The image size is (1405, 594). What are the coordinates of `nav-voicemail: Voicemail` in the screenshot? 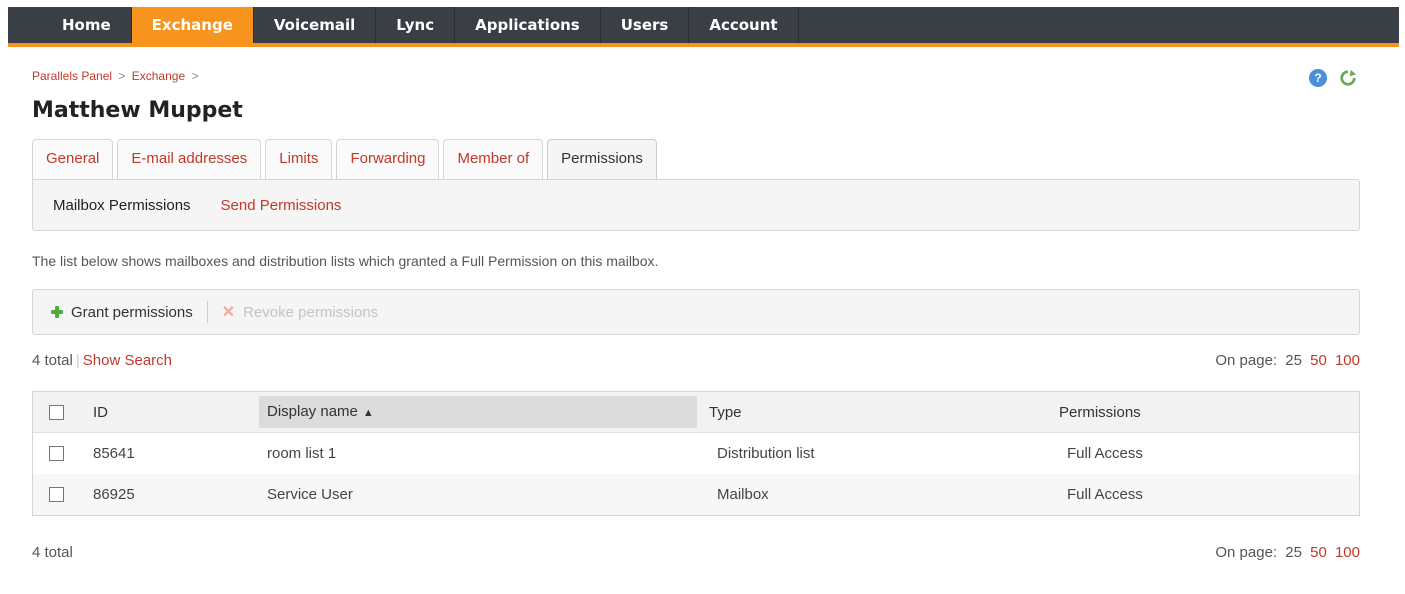 It's located at (315, 25).